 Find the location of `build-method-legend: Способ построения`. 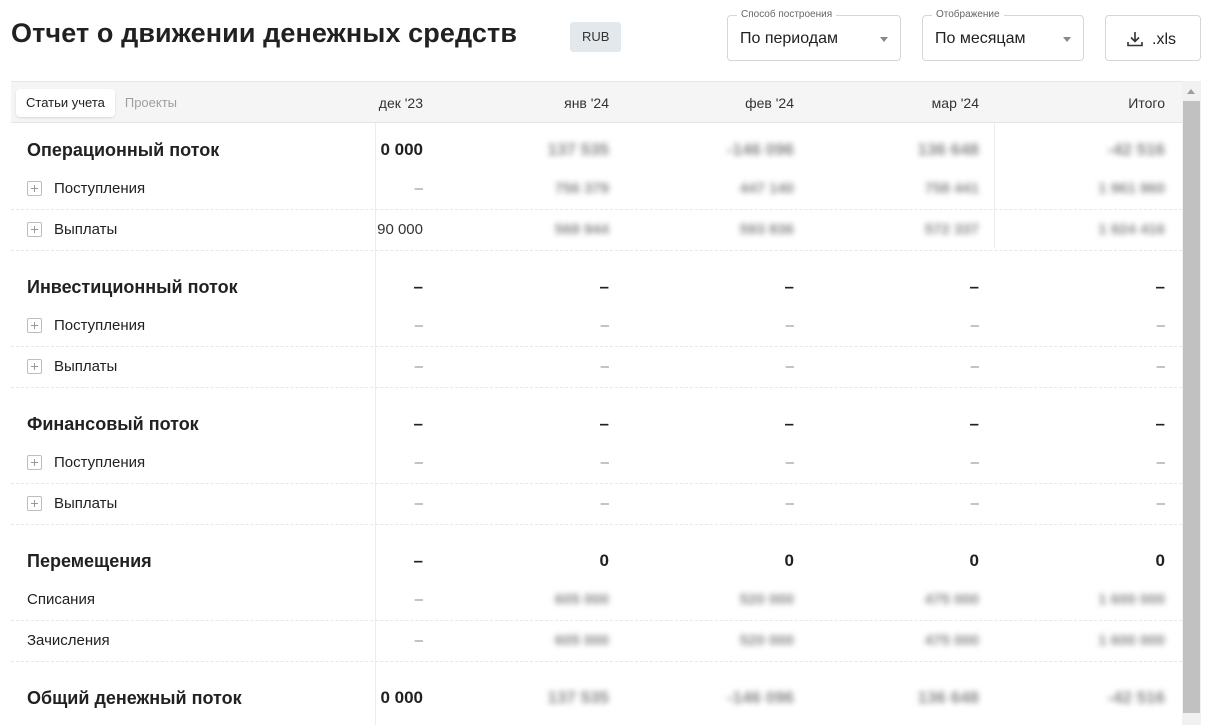

build-method-legend: Способ построения is located at coordinates (787, 15).